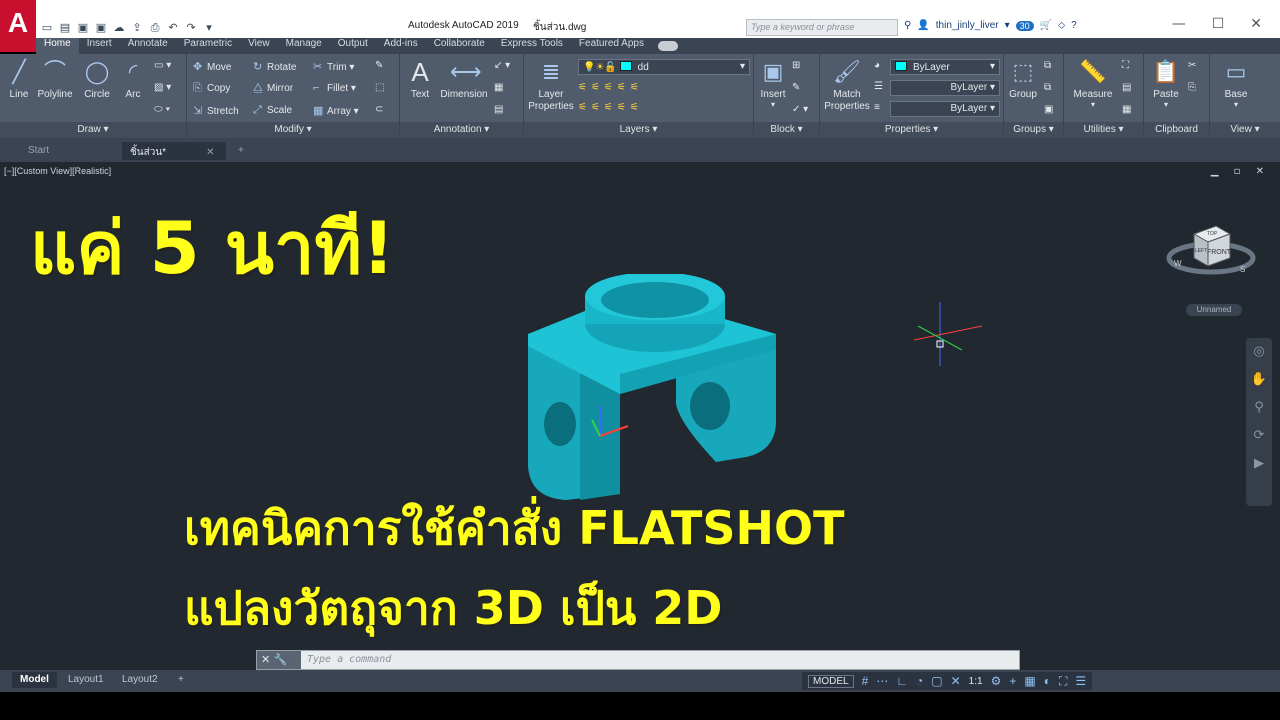 The height and width of the screenshot is (720, 1280). What do you see at coordinates (293, 130) in the screenshot?
I see `modify-panel-title: Modify ▾` at bounding box center [293, 130].